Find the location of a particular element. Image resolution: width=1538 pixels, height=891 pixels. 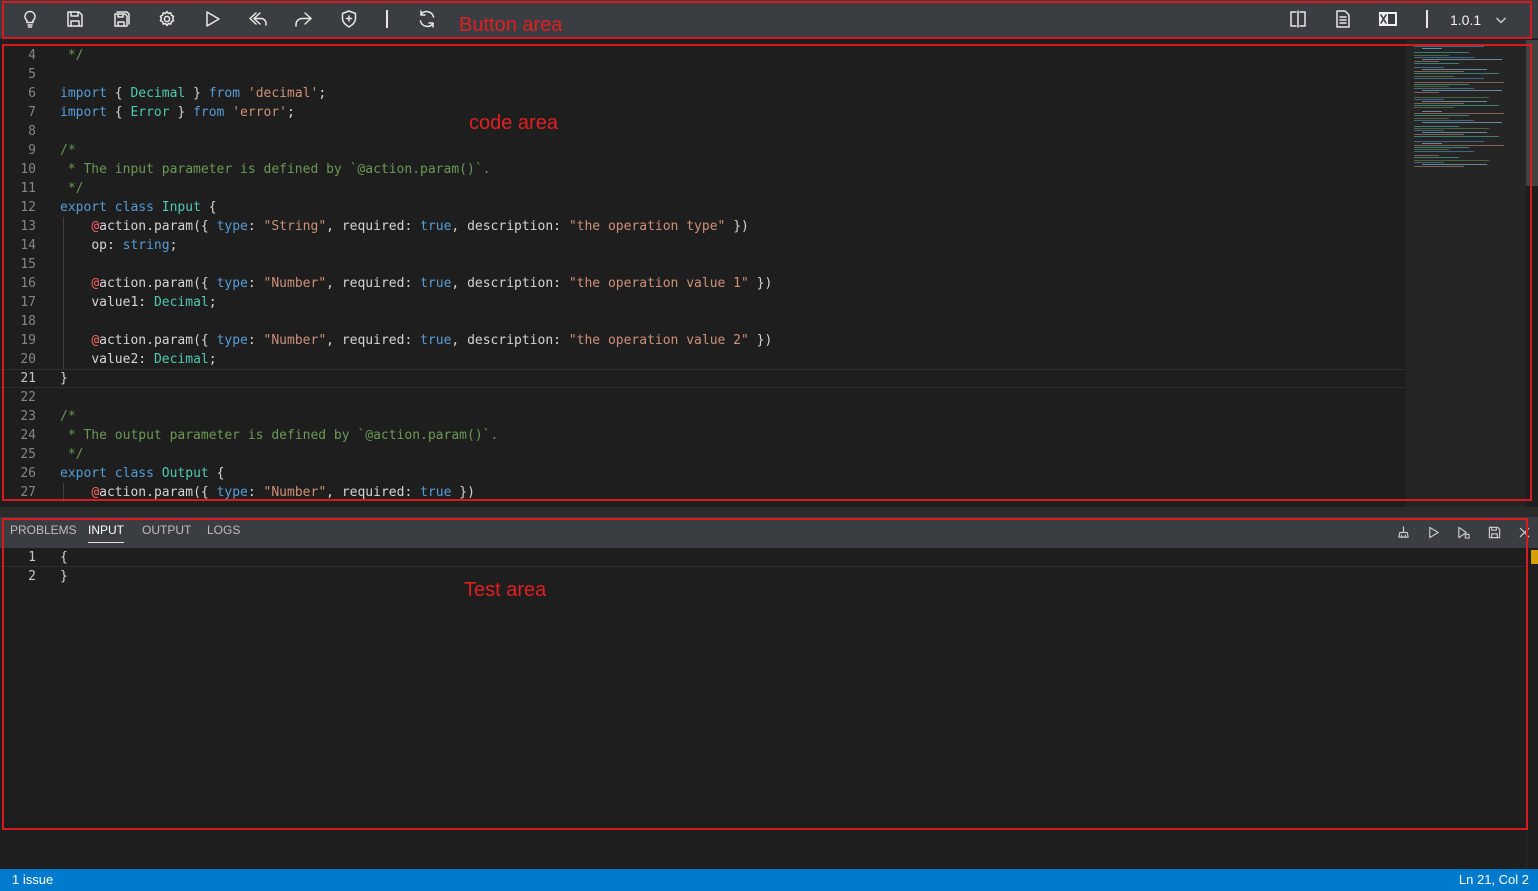

gear-icon is located at coordinates (167, 18).